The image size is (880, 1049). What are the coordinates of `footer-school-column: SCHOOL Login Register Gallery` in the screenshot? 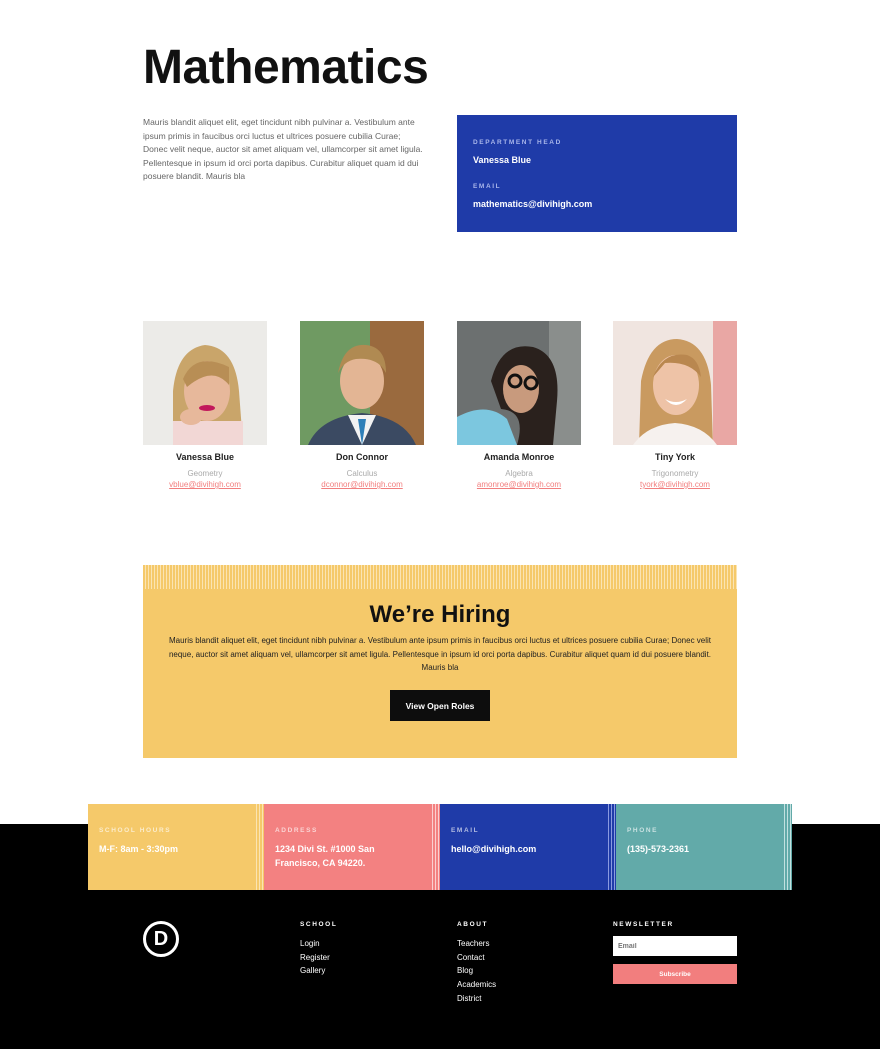 It's located at (318, 949).